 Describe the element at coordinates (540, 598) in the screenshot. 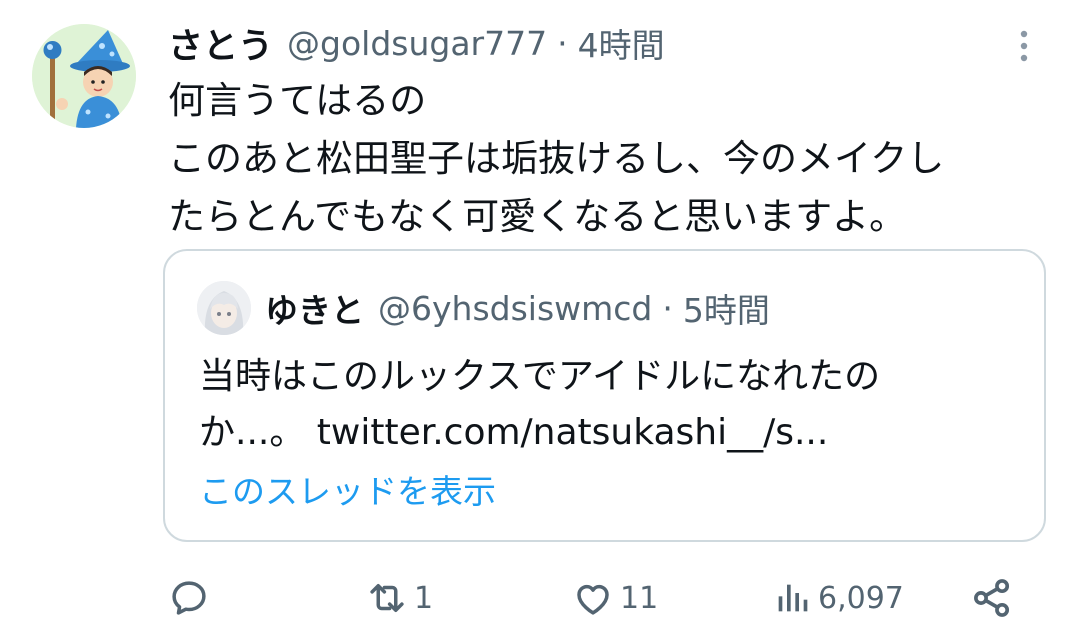

I see `tweet-action-bar: 1 11 6,097` at that location.